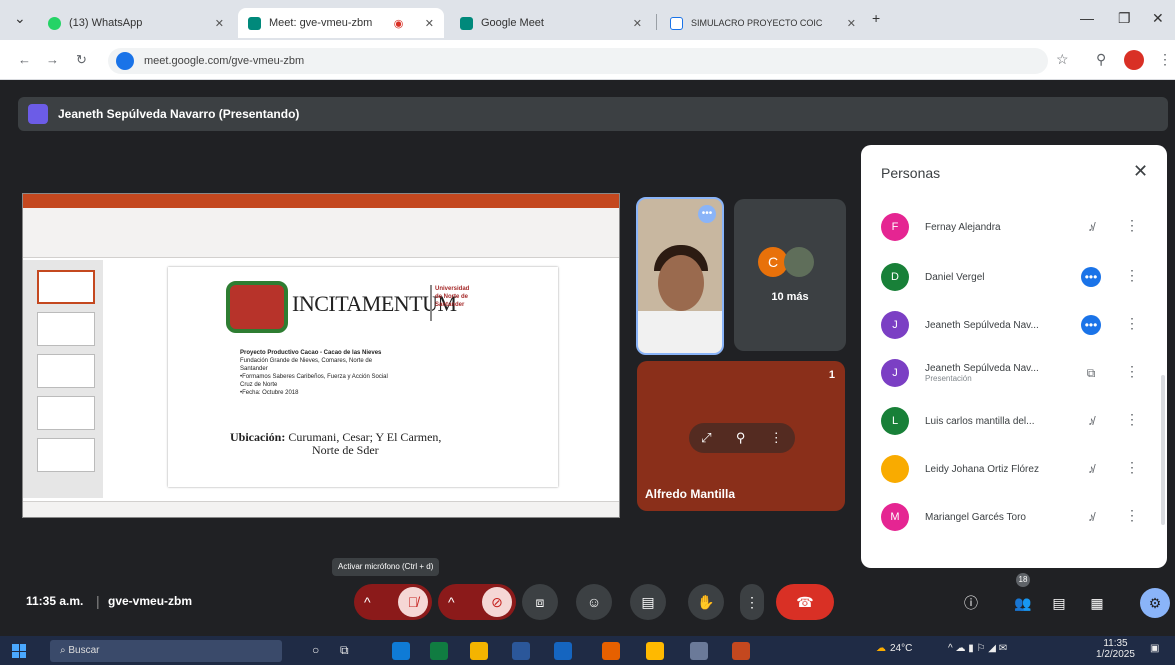  Describe the element at coordinates (150, 601) in the screenshot. I see `meeting-code: gve-vmeu-zbm` at that location.